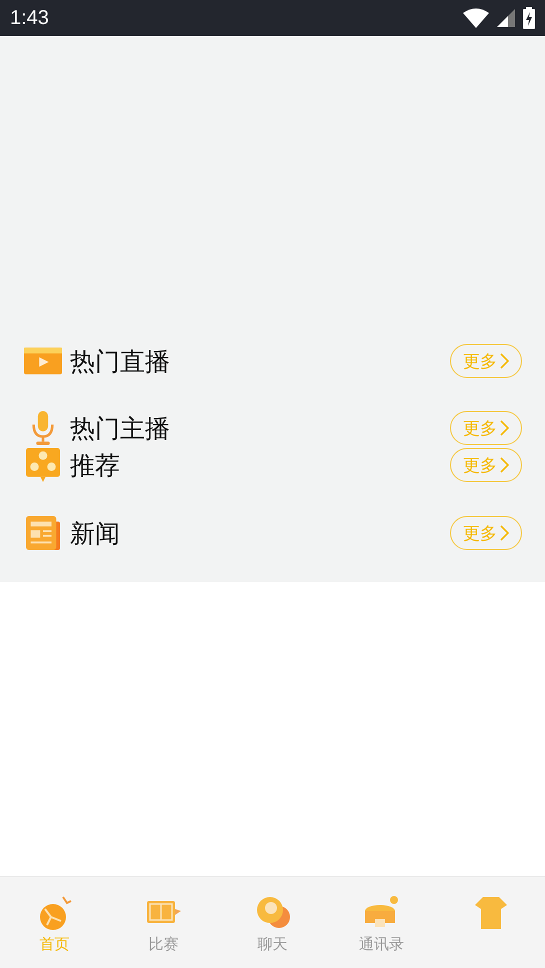  I want to click on nav-tab: 首页, so click(54, 922).